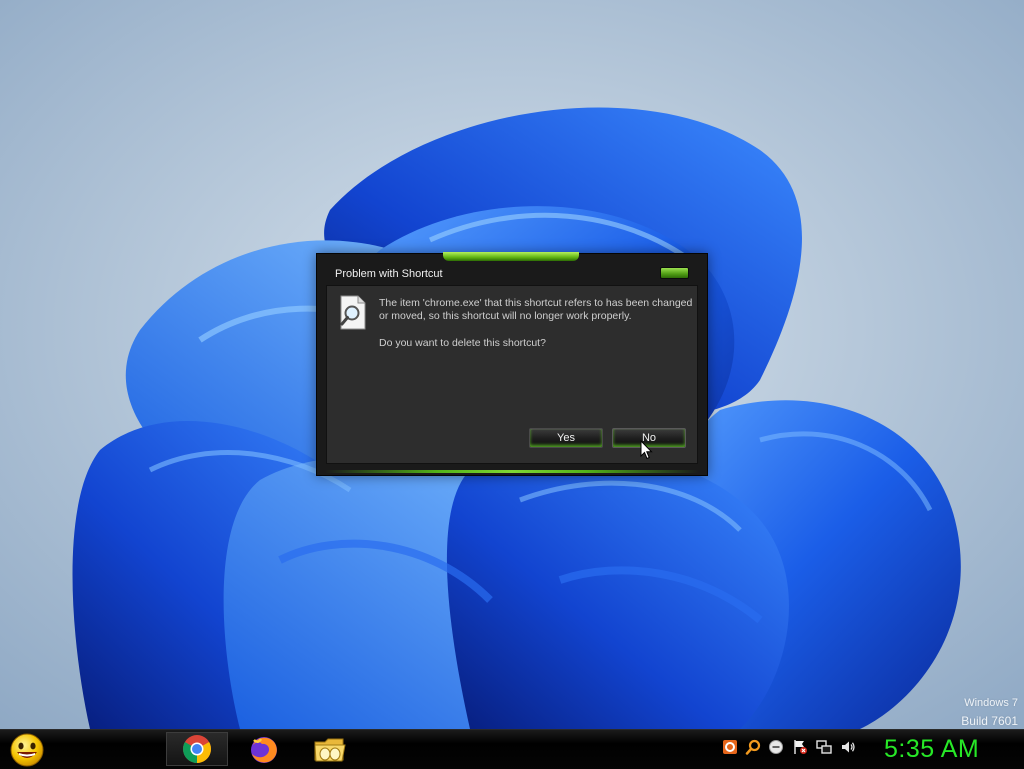 The height and width of the screenshot is (769, 1024). What do you see at coordinates (931, 749) in the screenshot?
I see `taskbar-clock: 5:35 AM` at bounding box center [931, 749].